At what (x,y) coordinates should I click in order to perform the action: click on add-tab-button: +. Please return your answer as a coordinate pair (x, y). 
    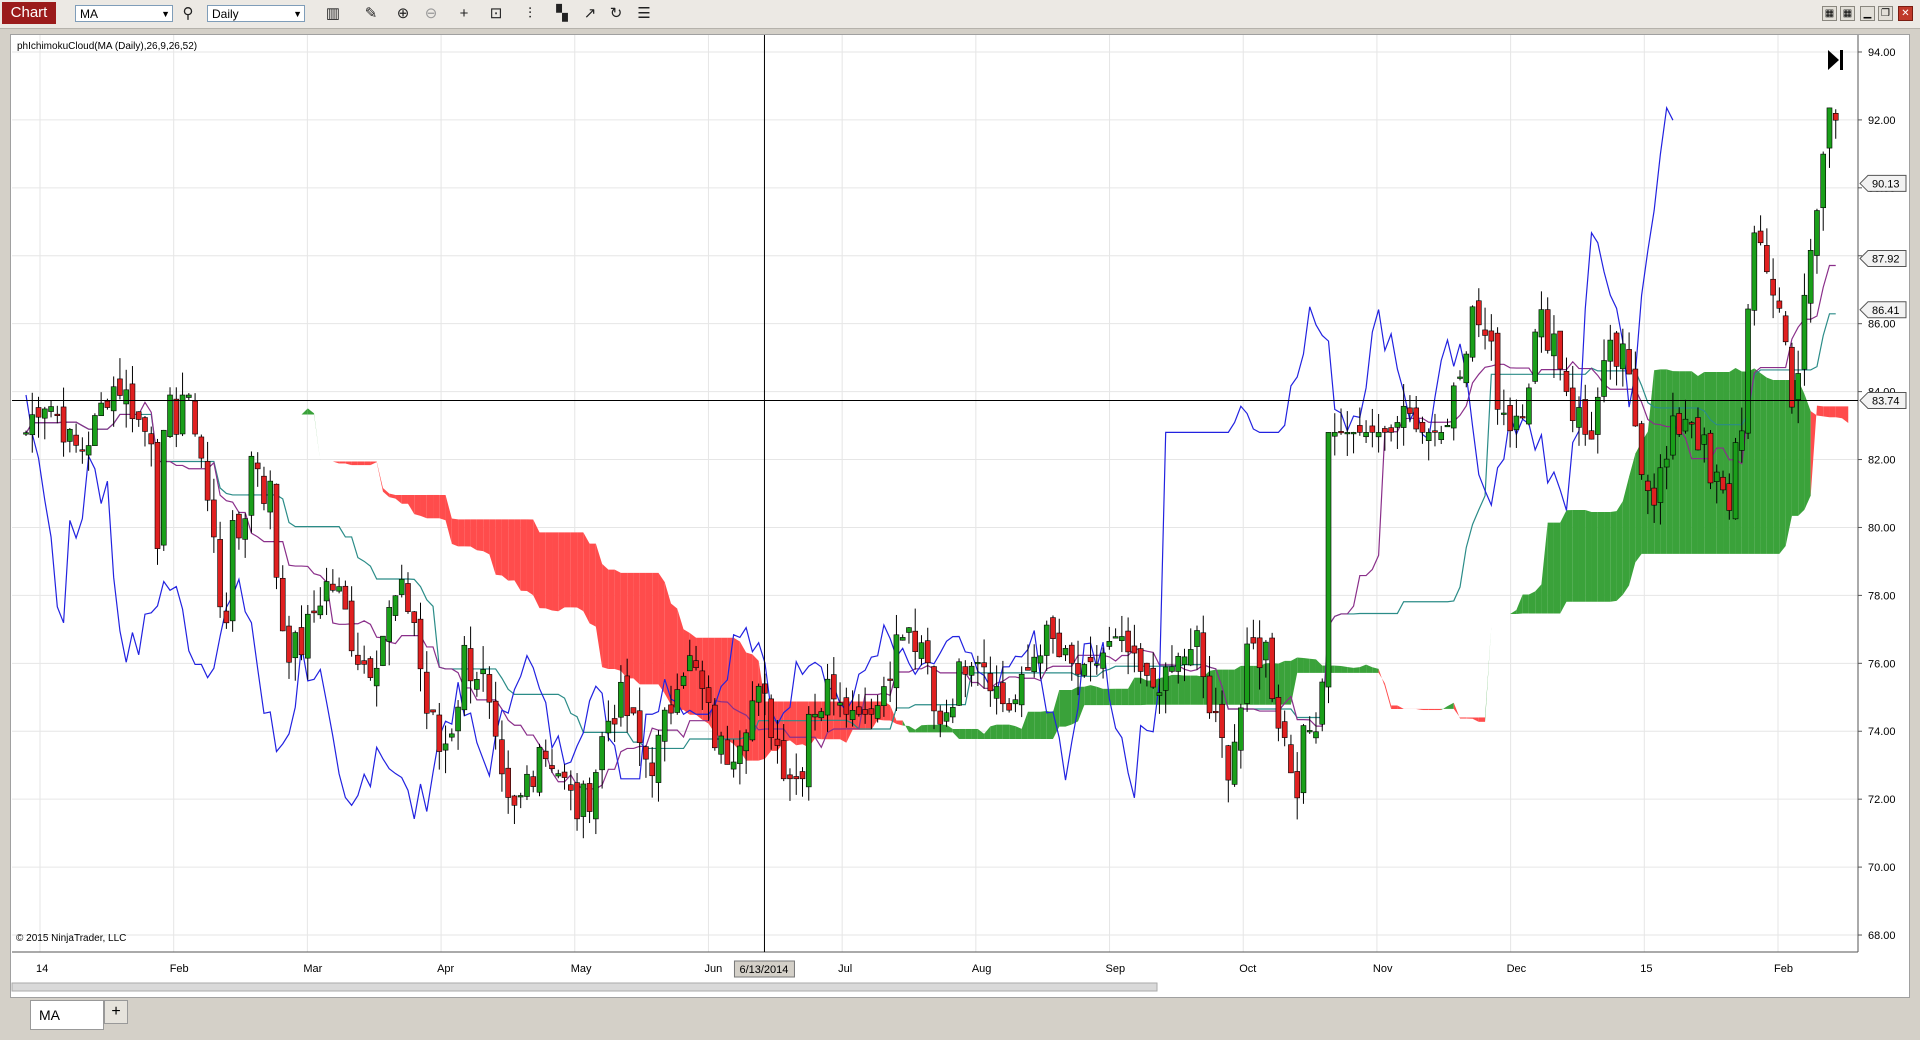
    Looking at the image, I should click on (116, 1012).